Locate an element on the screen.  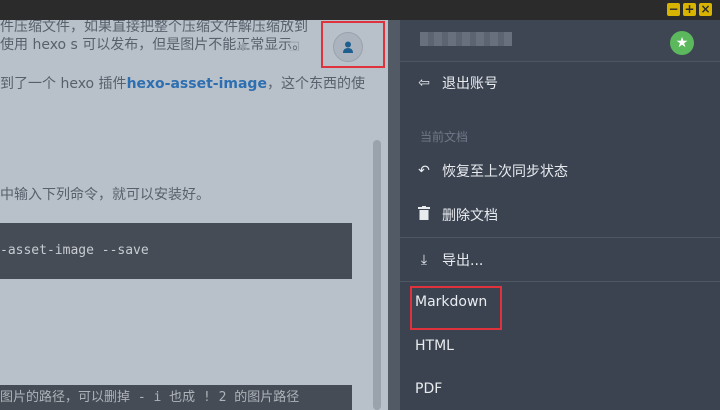
window-titlebar: − + × is located at coordinates (360, 10).